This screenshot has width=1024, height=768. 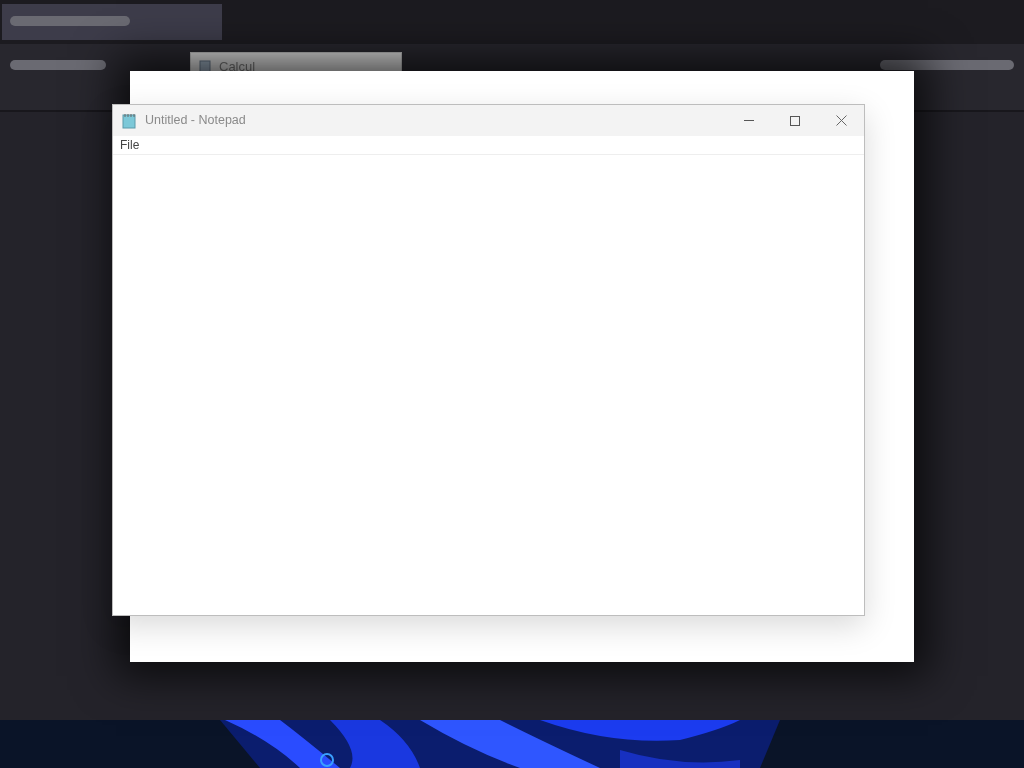 I want to click on notepad-icon, so click(x=129, y=120).